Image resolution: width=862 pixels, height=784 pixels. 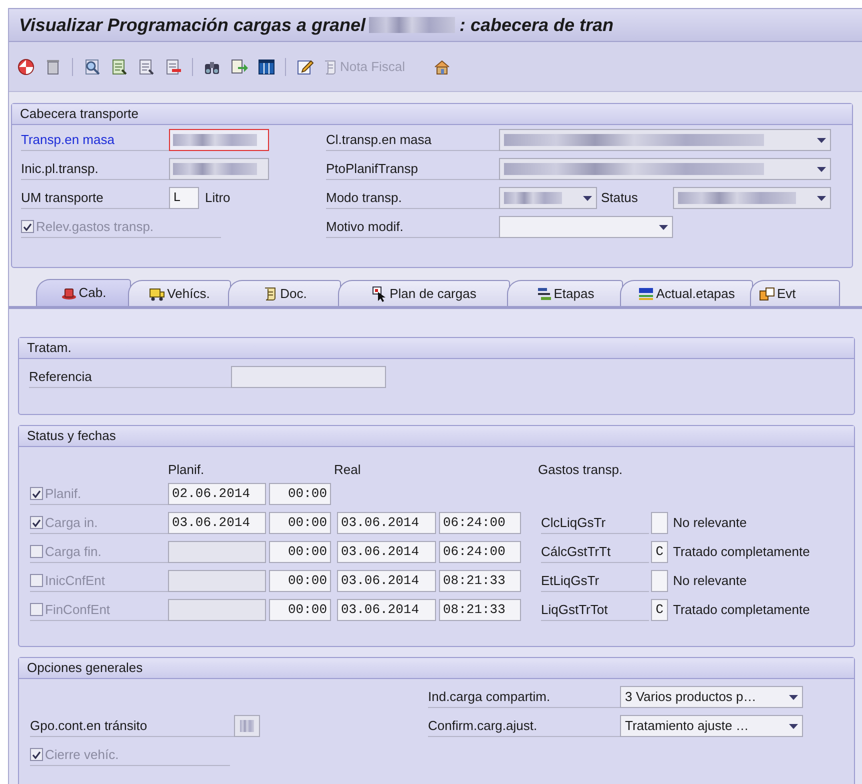 I want to click on field-label: Confirm.carg.ajust., so click(x=524, y=726).